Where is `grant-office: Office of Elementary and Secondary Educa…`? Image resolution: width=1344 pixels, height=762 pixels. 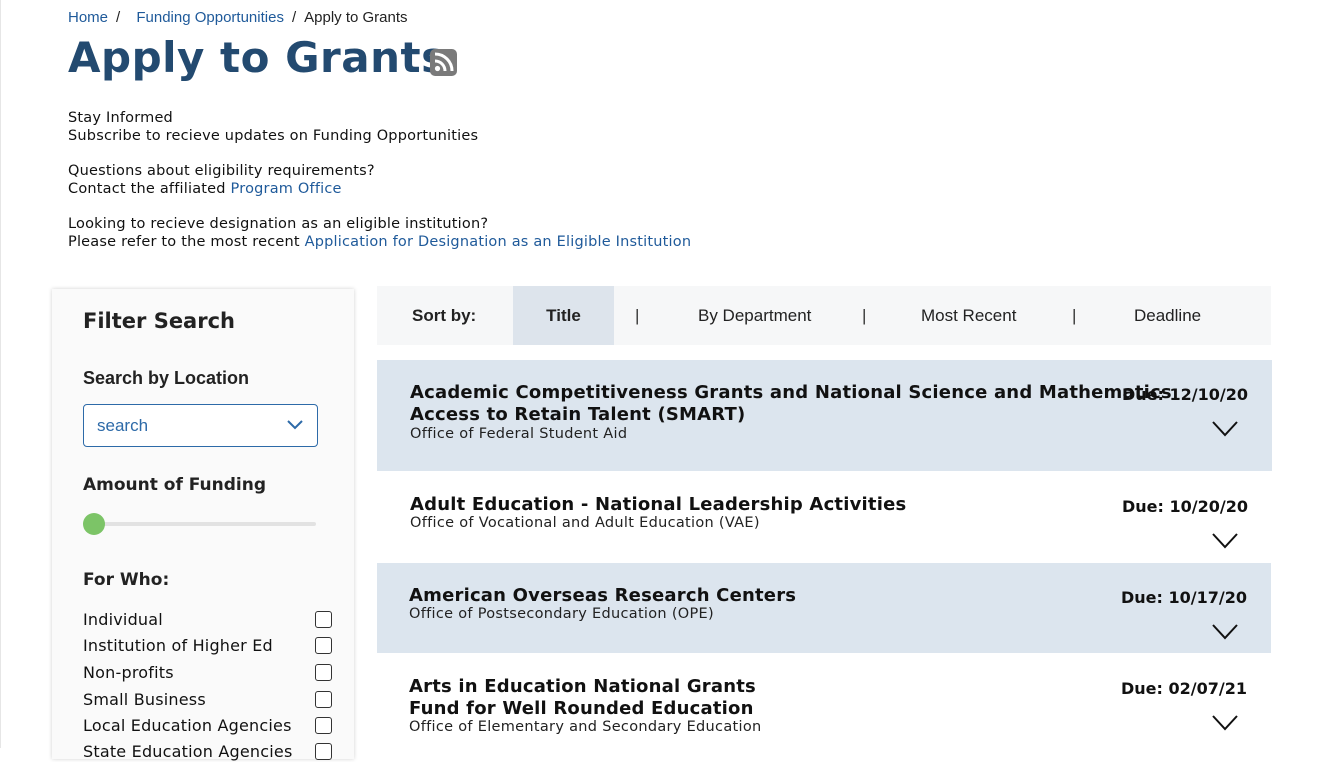
grant-office: Office of Elementary and Secondary Educa… is located at coordinates (585, 727).